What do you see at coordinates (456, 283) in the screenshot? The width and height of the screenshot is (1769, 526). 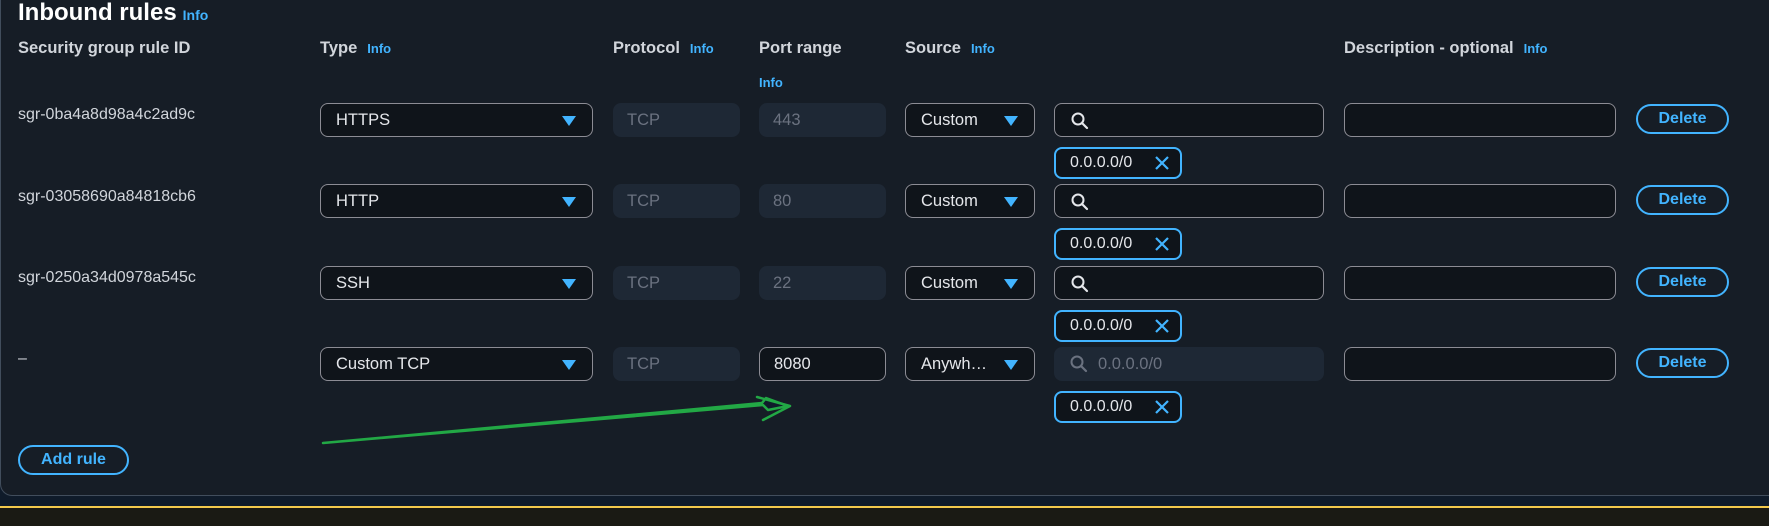 I see `type-select: SSH` at bounding box center [456, 283].